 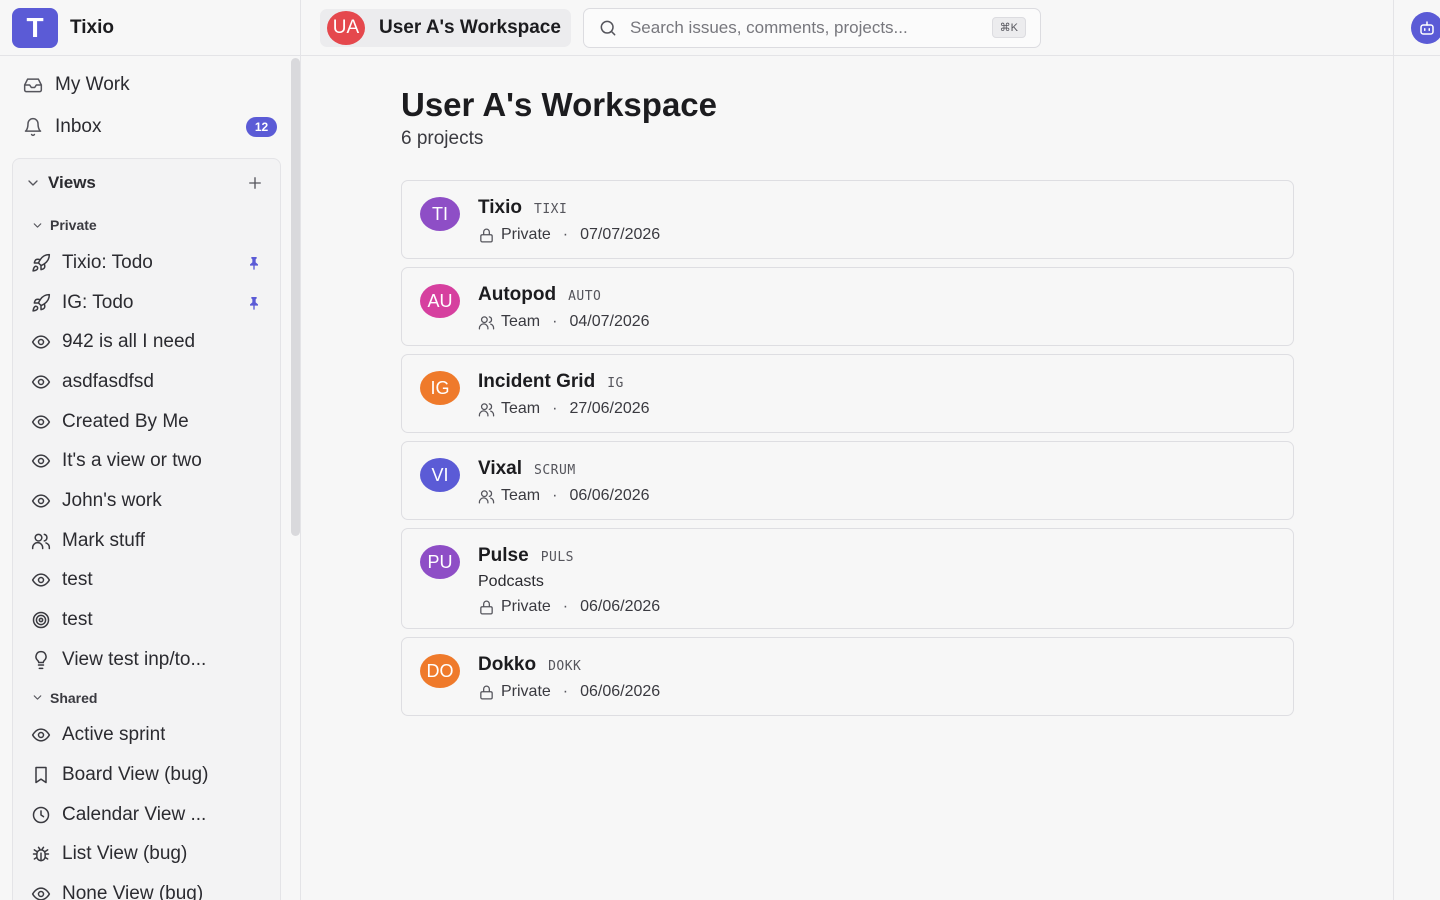 What do you see at coordinates (35, 27) in the screenshot?
I see `brand-logo: T` at bounding box center [35, 27].